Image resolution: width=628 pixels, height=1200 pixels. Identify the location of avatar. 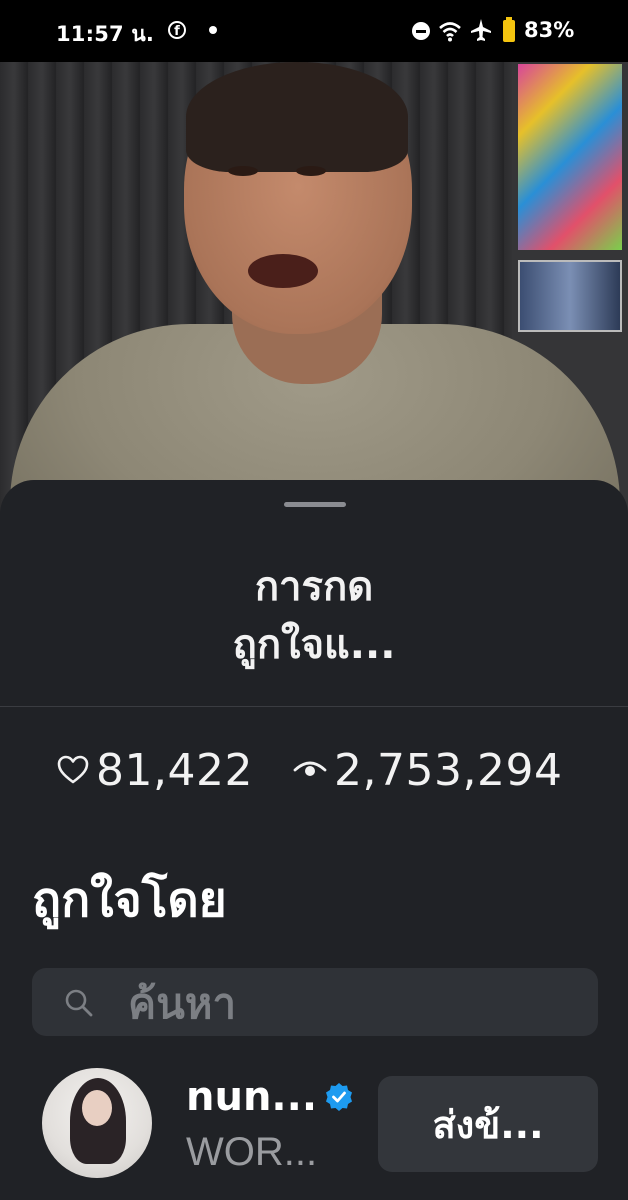
(97, 1123).